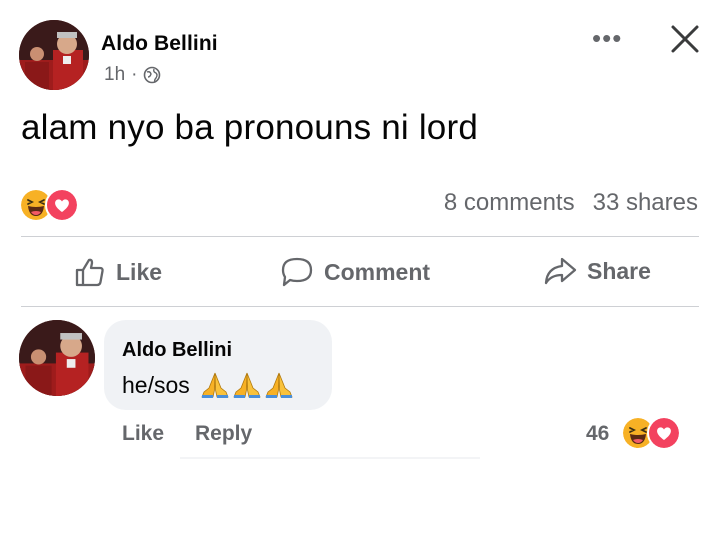  I want to click on post-time: 1h, so click(114, 75).